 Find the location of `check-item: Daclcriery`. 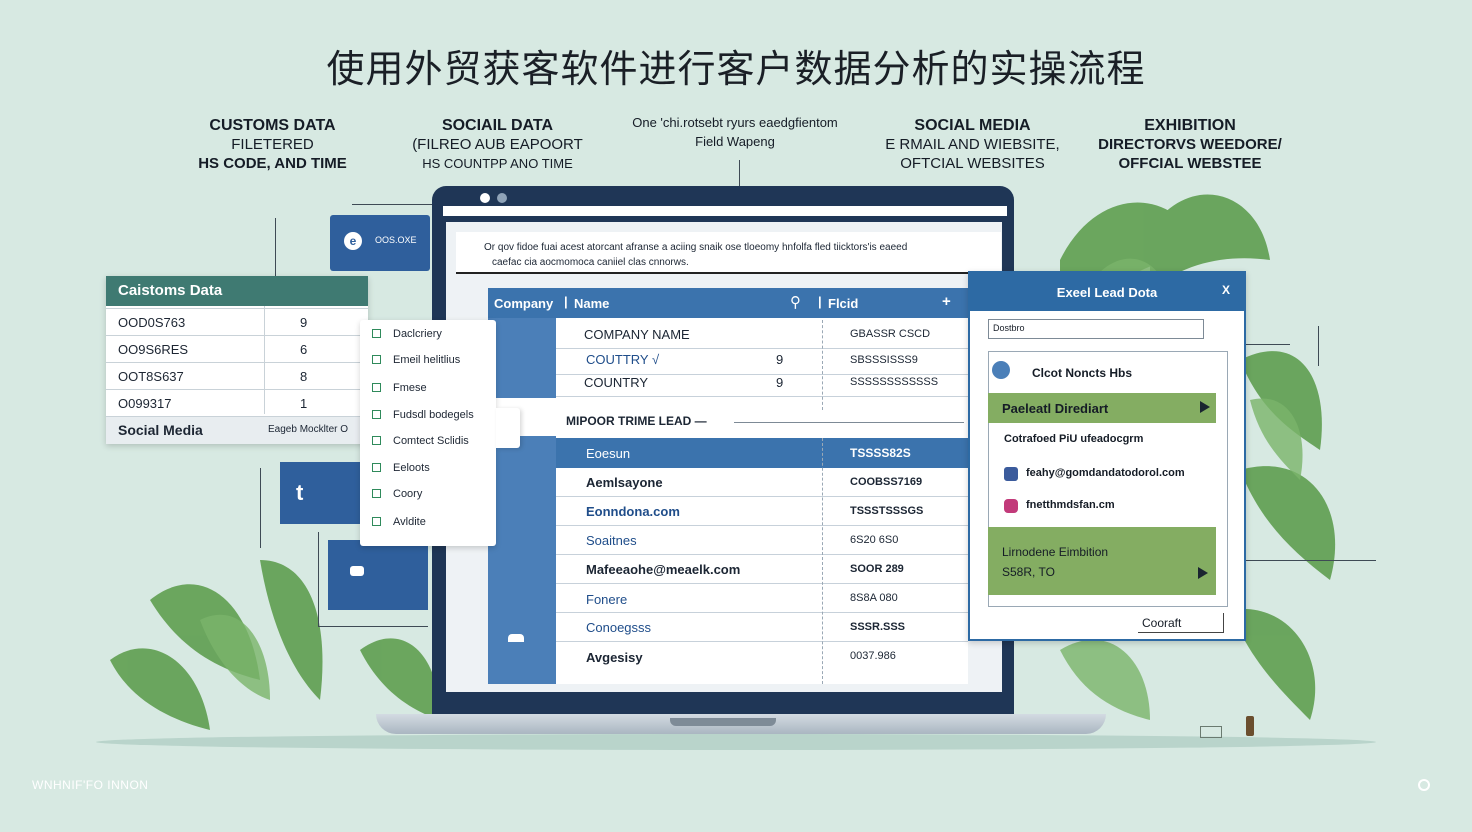

check-item: Daclcriery is located at coordinates (407, 334).